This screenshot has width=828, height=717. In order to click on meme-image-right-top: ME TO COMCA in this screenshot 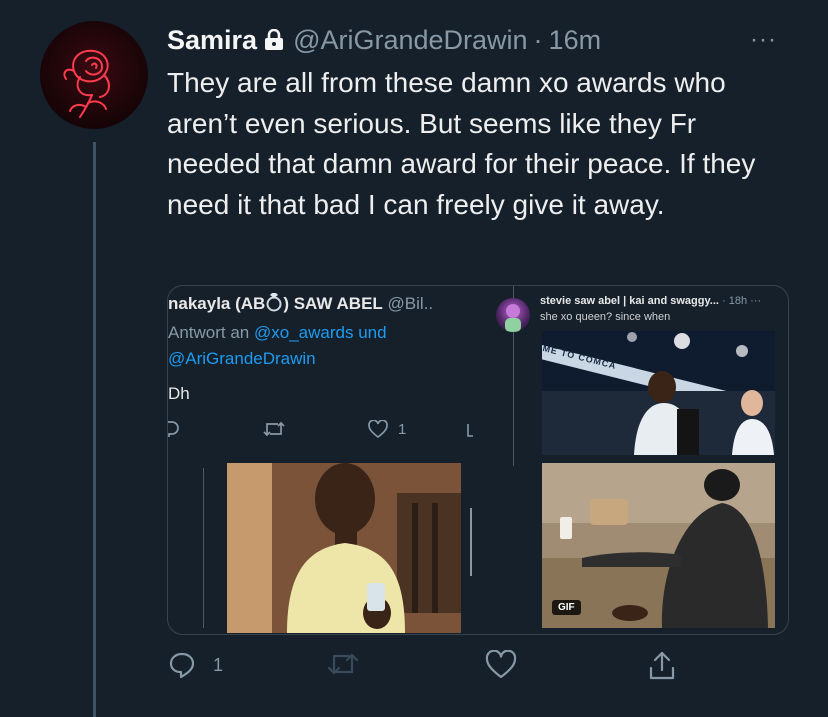, I will do `click(658, 393)`.